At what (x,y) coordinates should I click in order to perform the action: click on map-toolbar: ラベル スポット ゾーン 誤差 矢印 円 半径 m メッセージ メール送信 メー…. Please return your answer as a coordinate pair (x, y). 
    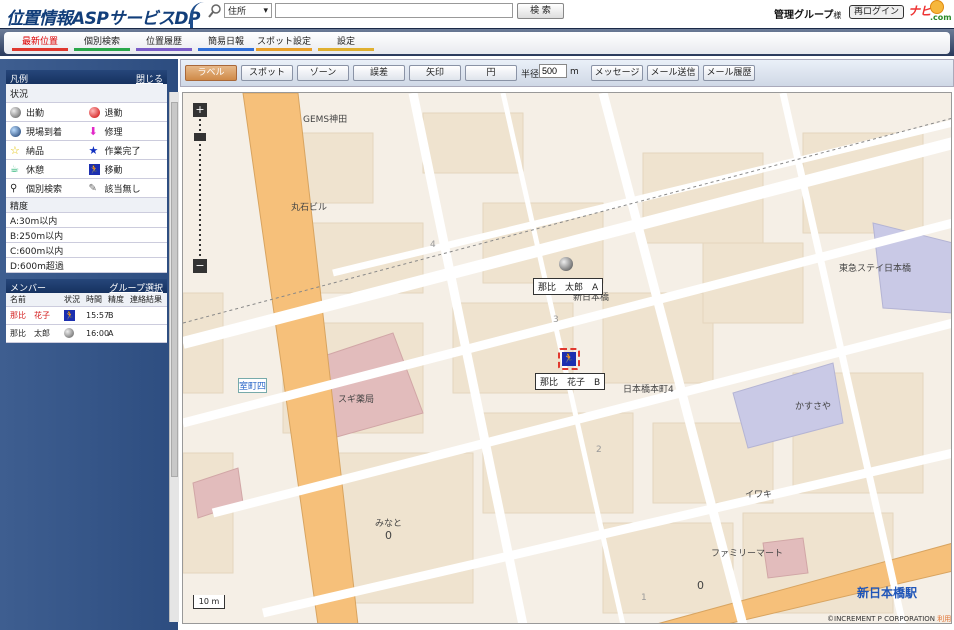
    Looking at the image, I should click on (567, 73).